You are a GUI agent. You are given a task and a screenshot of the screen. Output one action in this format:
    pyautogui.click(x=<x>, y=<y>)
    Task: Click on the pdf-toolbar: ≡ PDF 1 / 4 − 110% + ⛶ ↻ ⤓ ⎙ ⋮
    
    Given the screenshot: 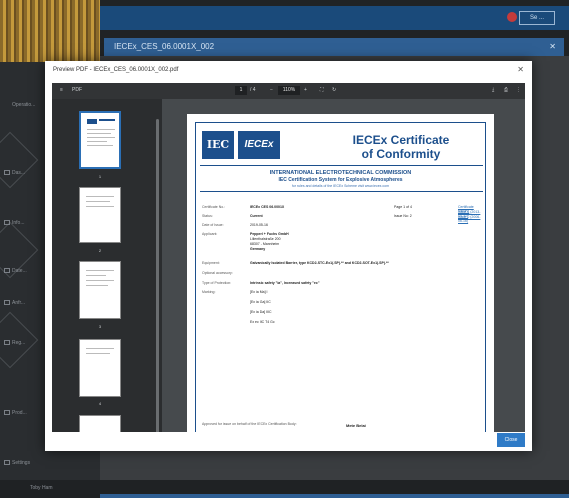 What is the action you would take?
    pyautogui.click(x=288, y=91)
    